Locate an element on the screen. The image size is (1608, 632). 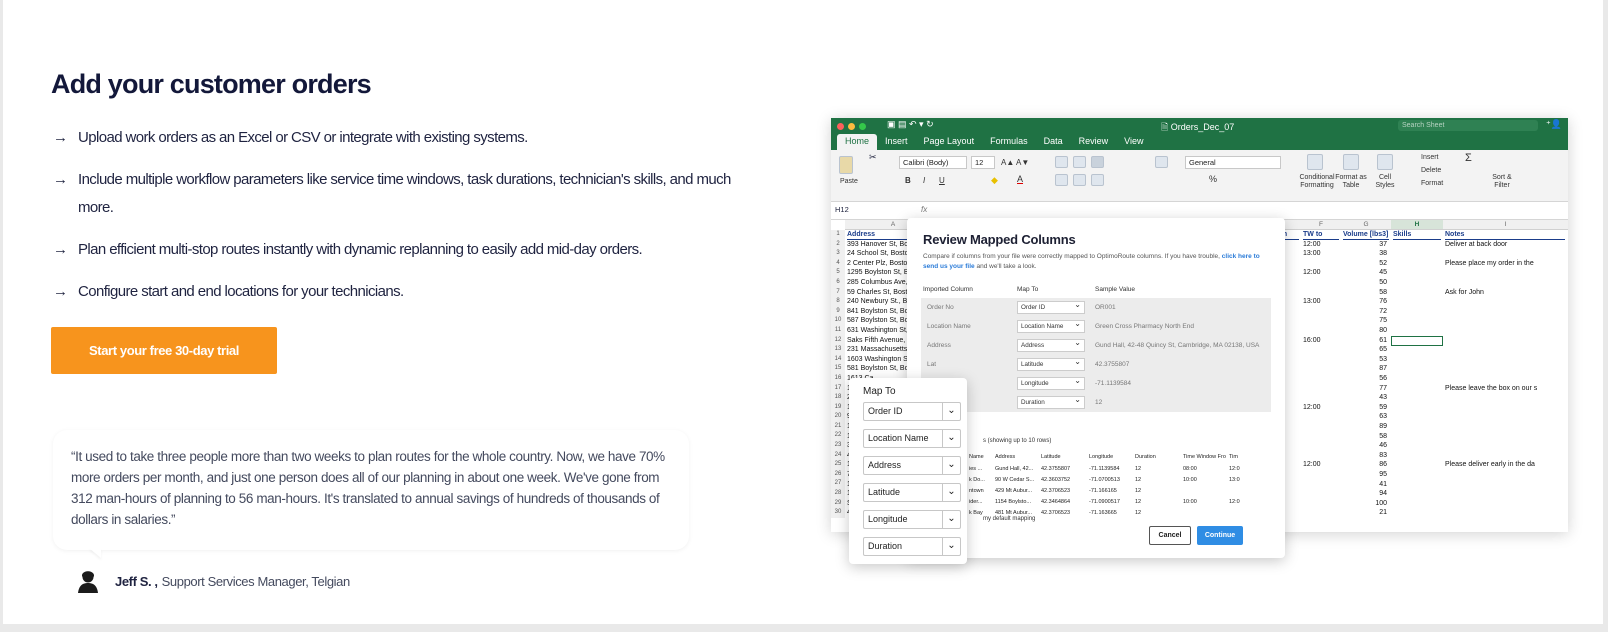
row-number: 7 is located at coordinates (838, 293).